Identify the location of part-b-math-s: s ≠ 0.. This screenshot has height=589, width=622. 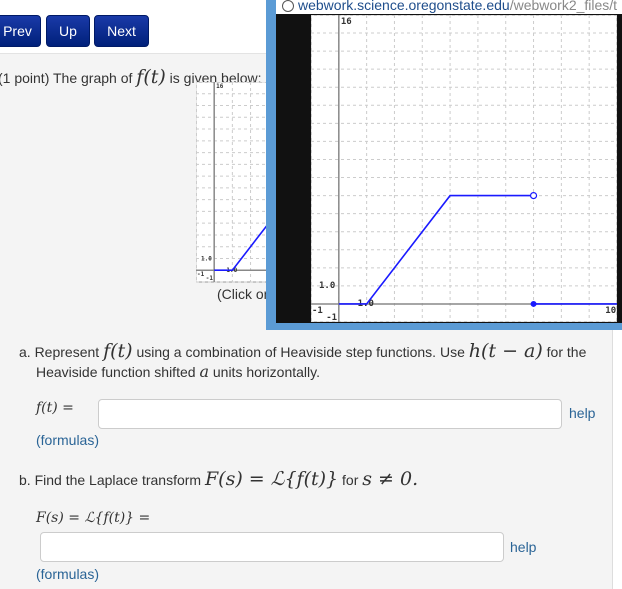
(390, 479).